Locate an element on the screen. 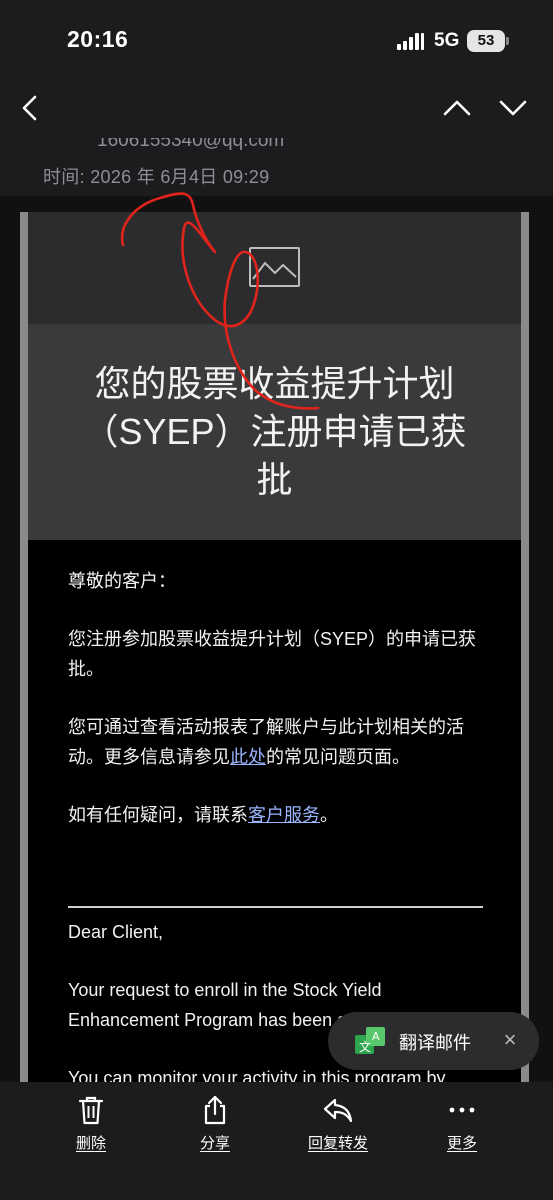  trash-icon is located at coordinates (91, 1110).